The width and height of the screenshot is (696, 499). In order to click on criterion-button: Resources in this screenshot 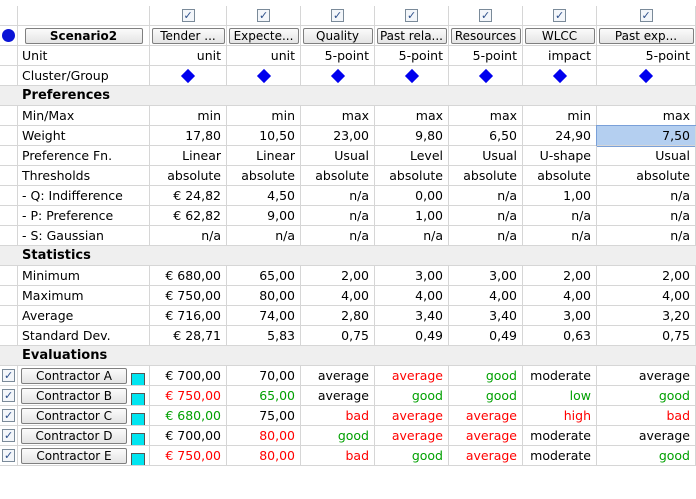, I will do `click(485, 36)`.